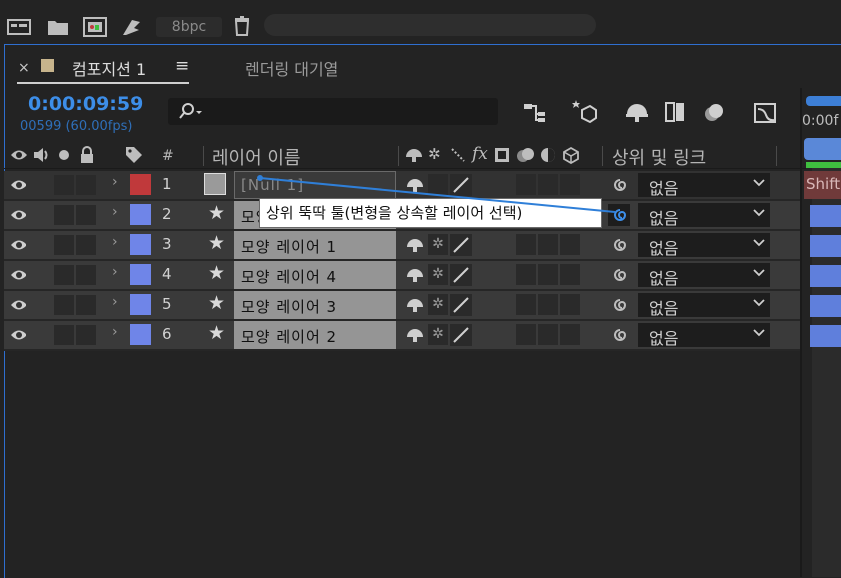  What do you see at coordinates (24, 68) in the screenshot?
I see `close-tab-icon: ×` at bounding box center [24, 68].